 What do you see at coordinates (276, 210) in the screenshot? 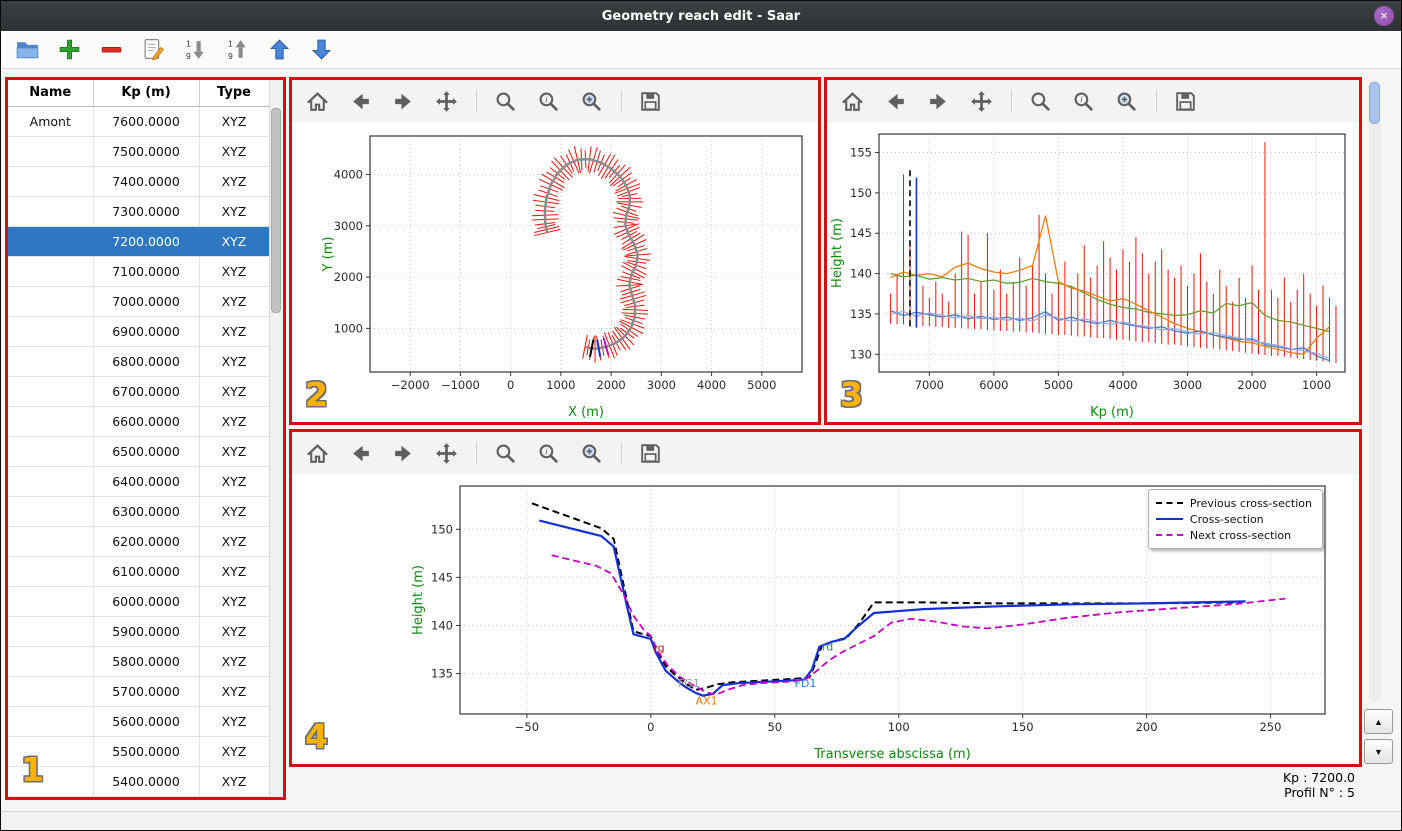
I see `table-scrollbar-thumb` at bounding box center [276, 210].